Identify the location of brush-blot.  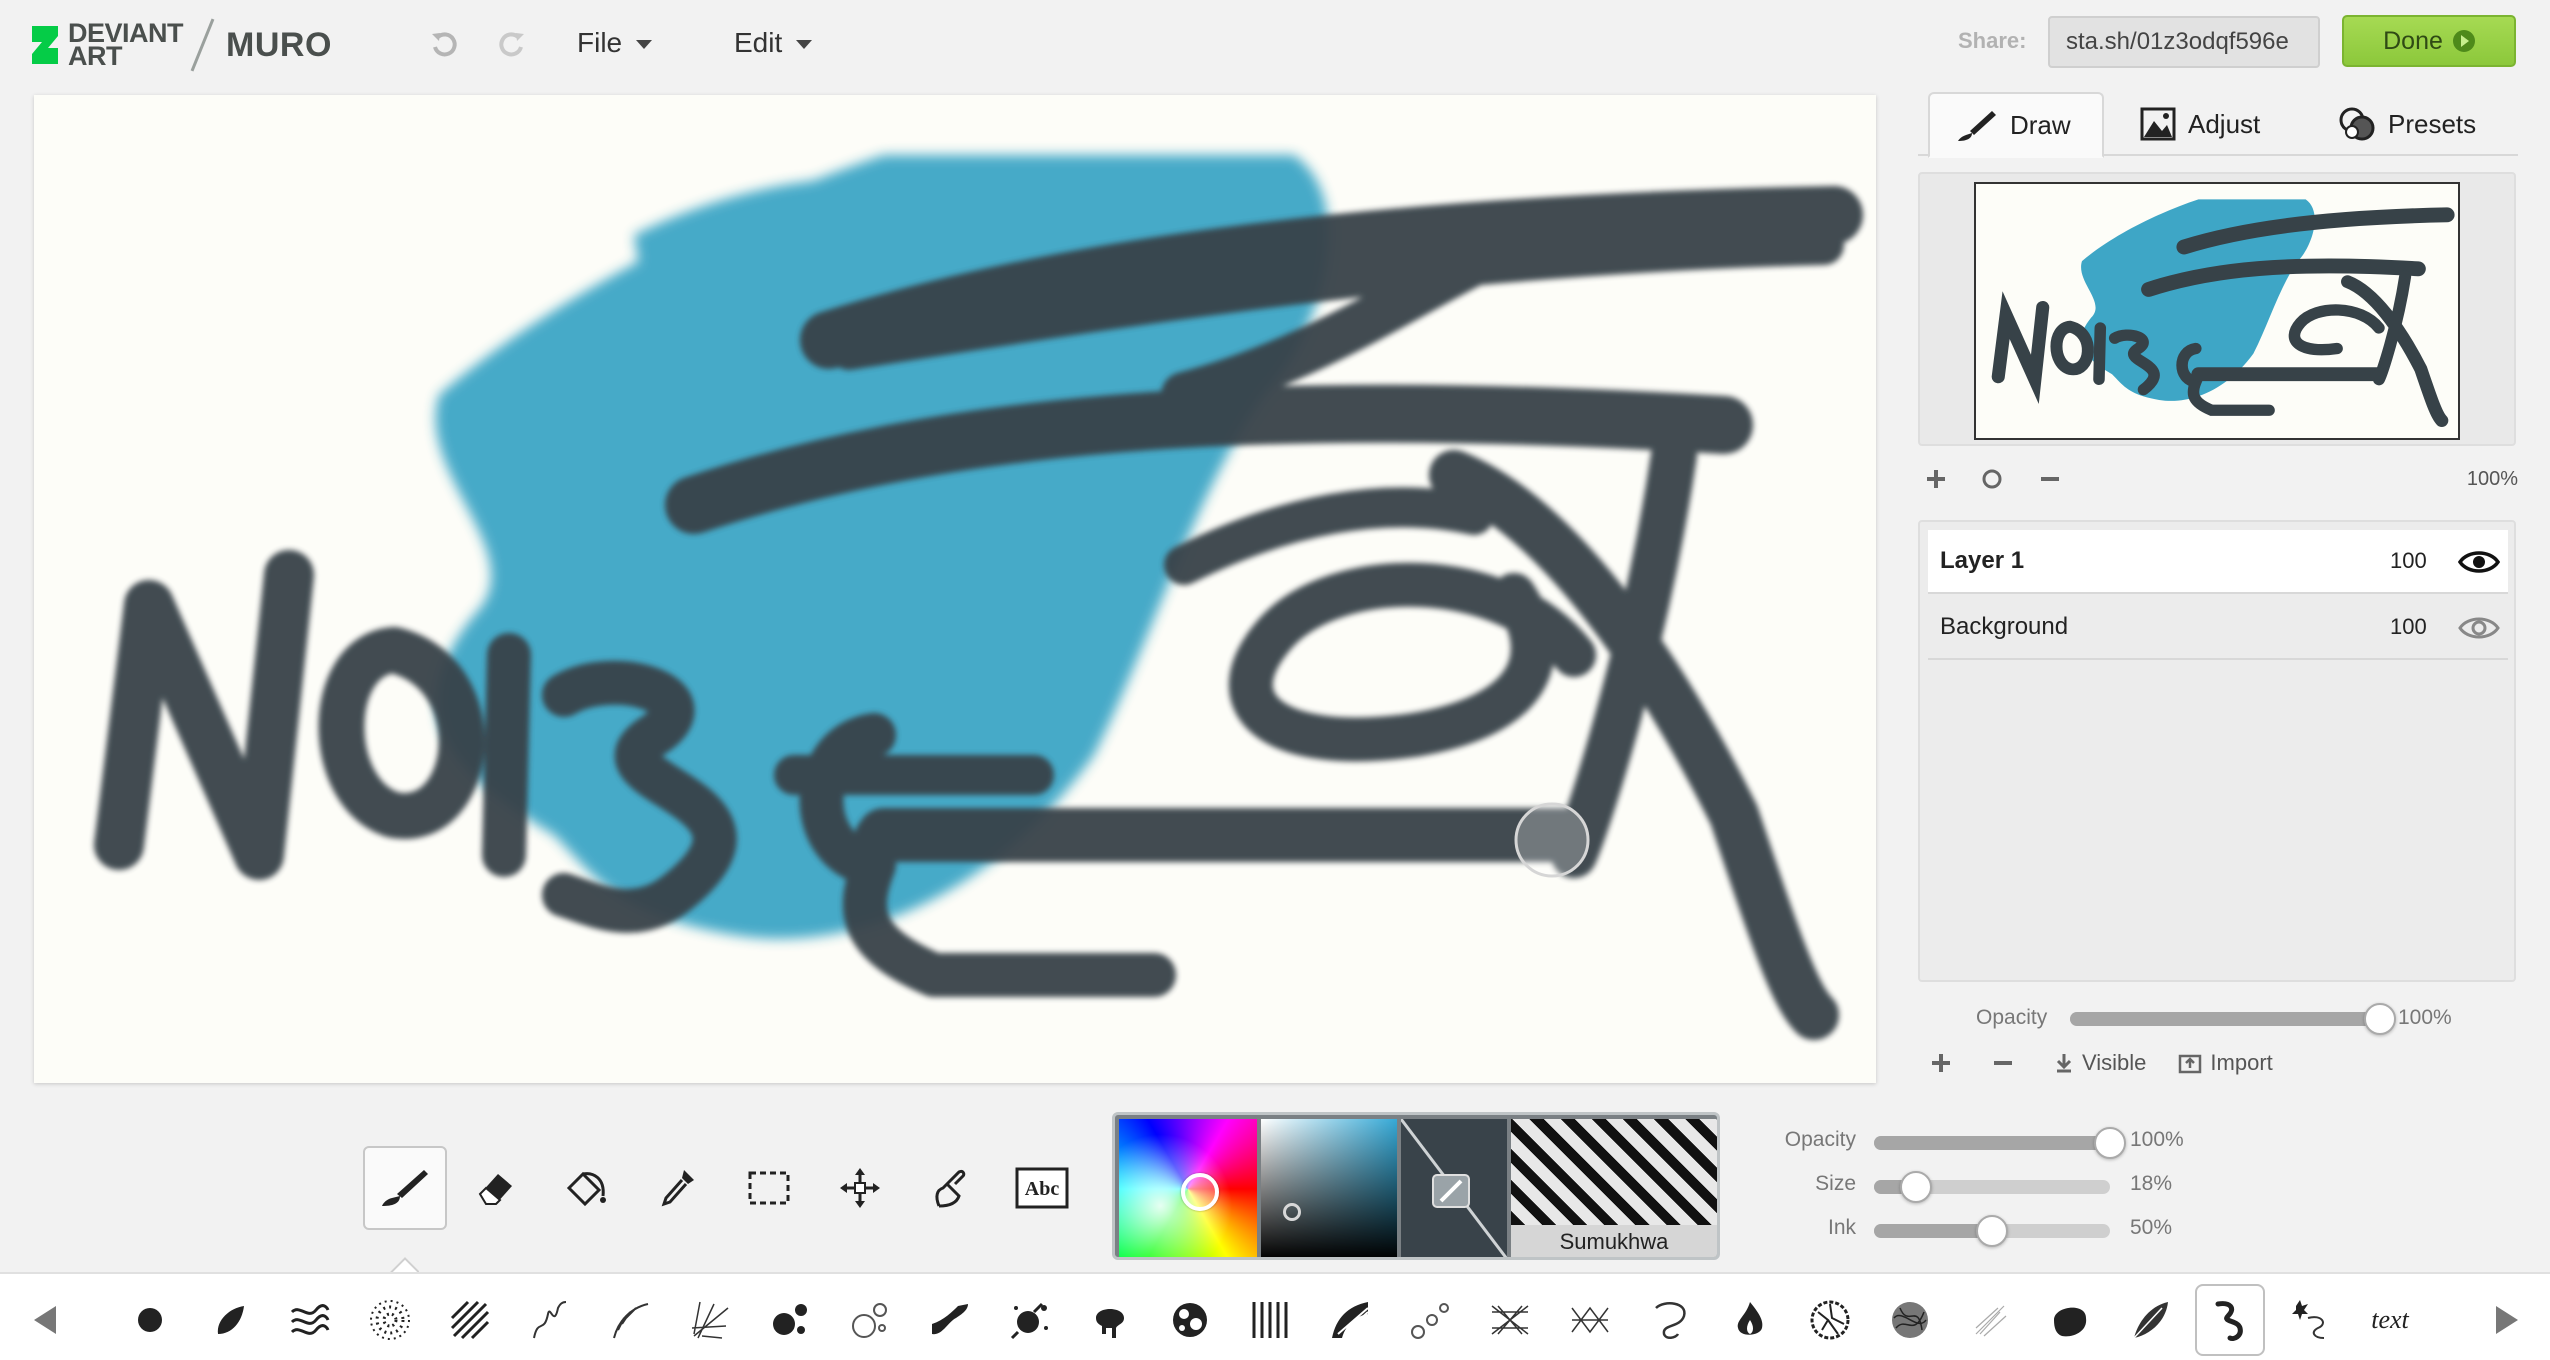
(1190, 1320).